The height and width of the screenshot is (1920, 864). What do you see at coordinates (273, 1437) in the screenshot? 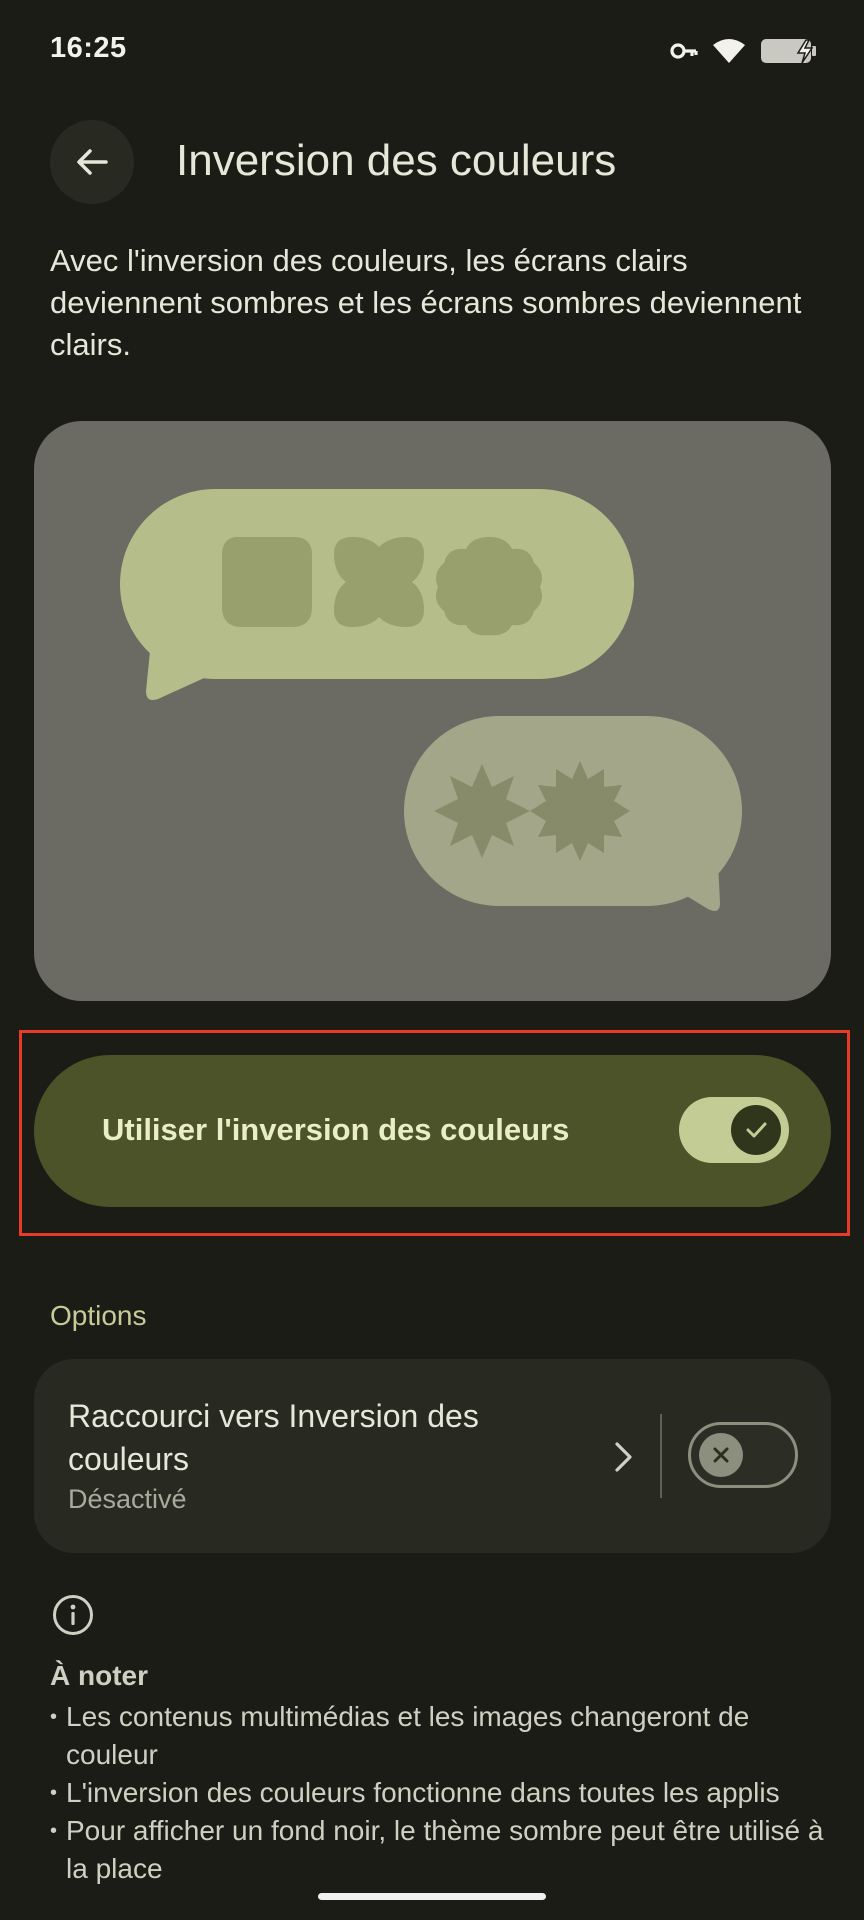
I see `shortcut-title: Raccourci vers Inversion des couleurs` at bounding box center [273, 1437].